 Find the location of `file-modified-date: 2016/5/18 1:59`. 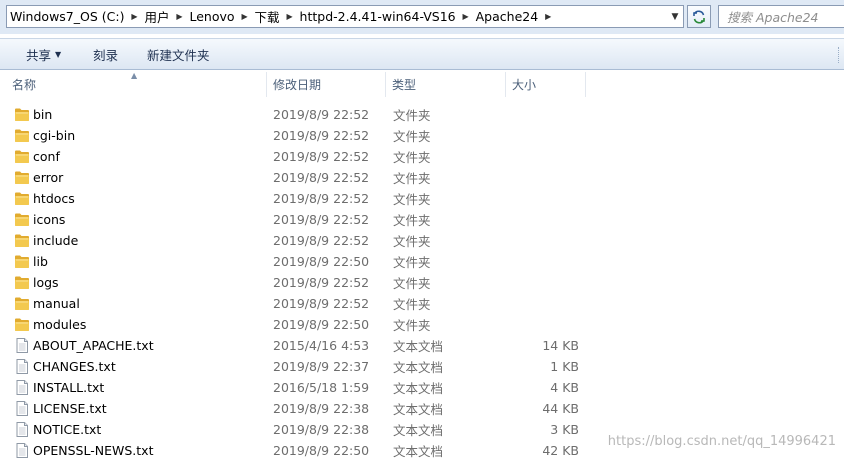

file-modified-date: 2016/5/18 1:59 is located at coordinates (321, 387).